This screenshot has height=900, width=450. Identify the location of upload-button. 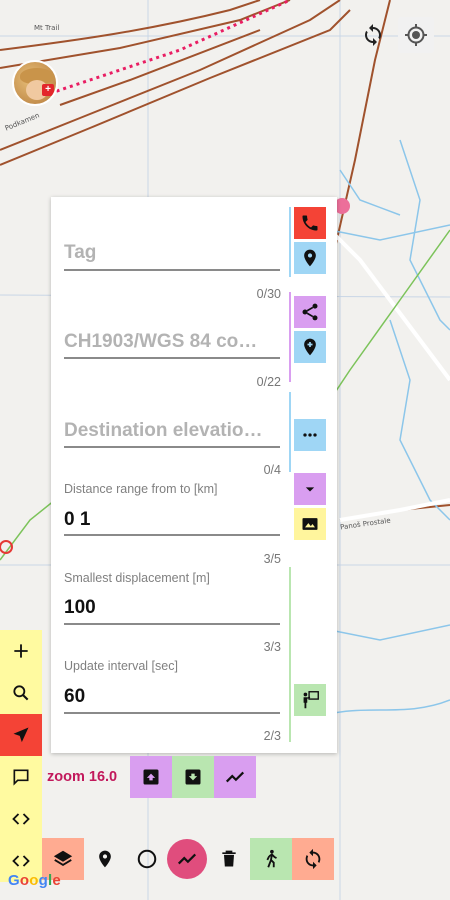
(151, 777).